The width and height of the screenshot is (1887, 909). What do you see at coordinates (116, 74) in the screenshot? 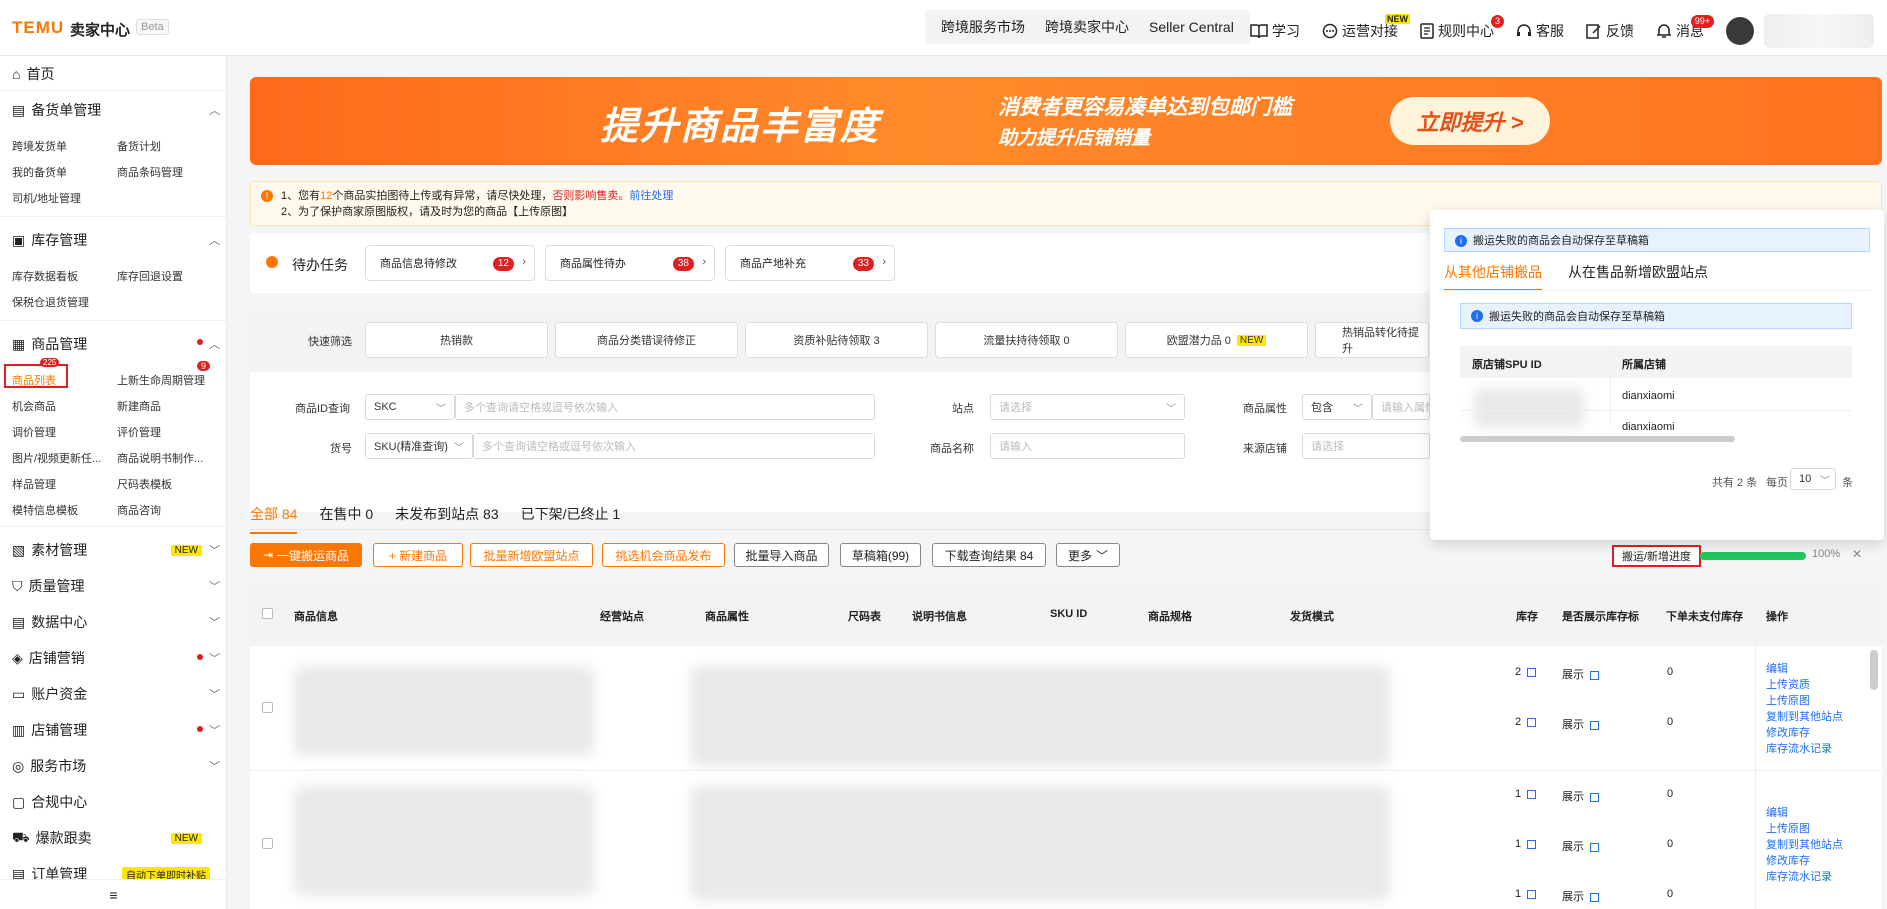
I see `sidebar-item-home: ⌂ 首页` at bounding box center [116, 74].